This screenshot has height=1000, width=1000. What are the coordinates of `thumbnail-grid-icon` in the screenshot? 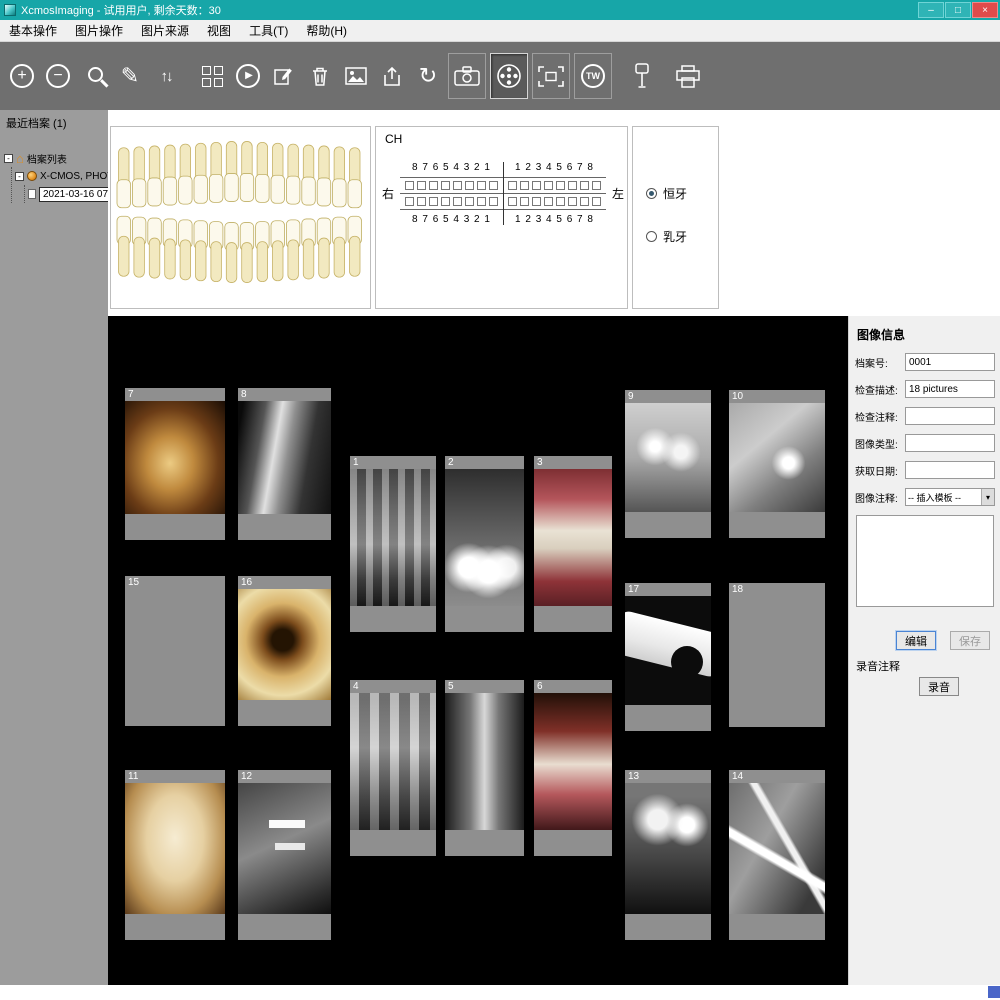 It's located at (212, 76).